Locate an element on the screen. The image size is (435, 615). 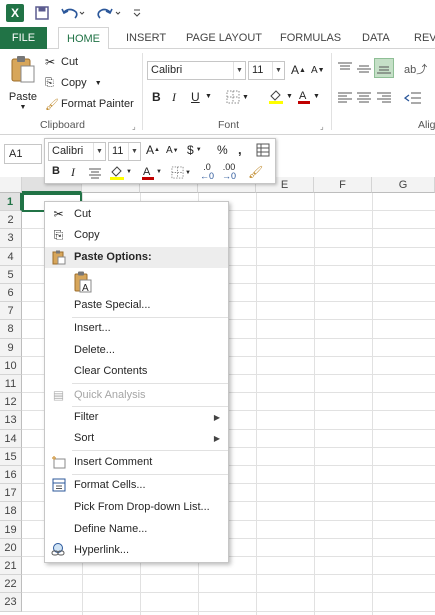
decrease-font-size-button: A ▼ is located at coordinates (318, 70).